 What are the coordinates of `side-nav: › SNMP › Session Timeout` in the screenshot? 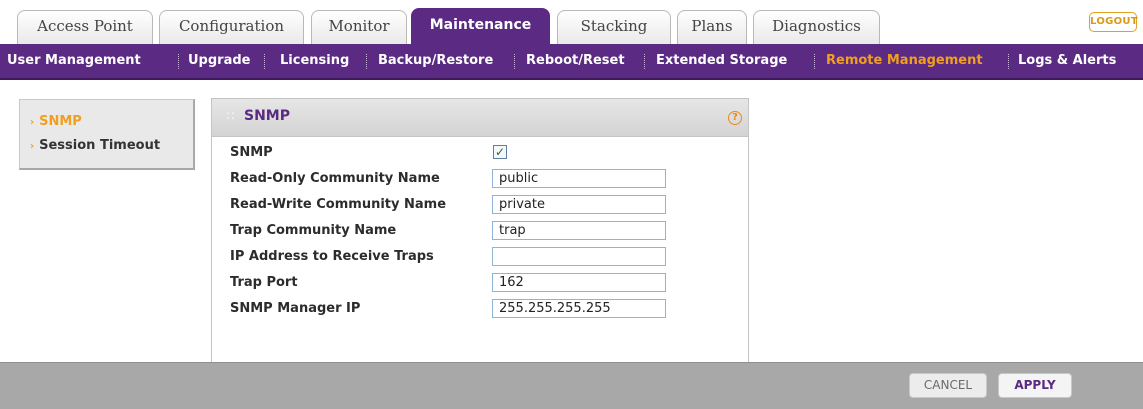 It's located at (107, 134).